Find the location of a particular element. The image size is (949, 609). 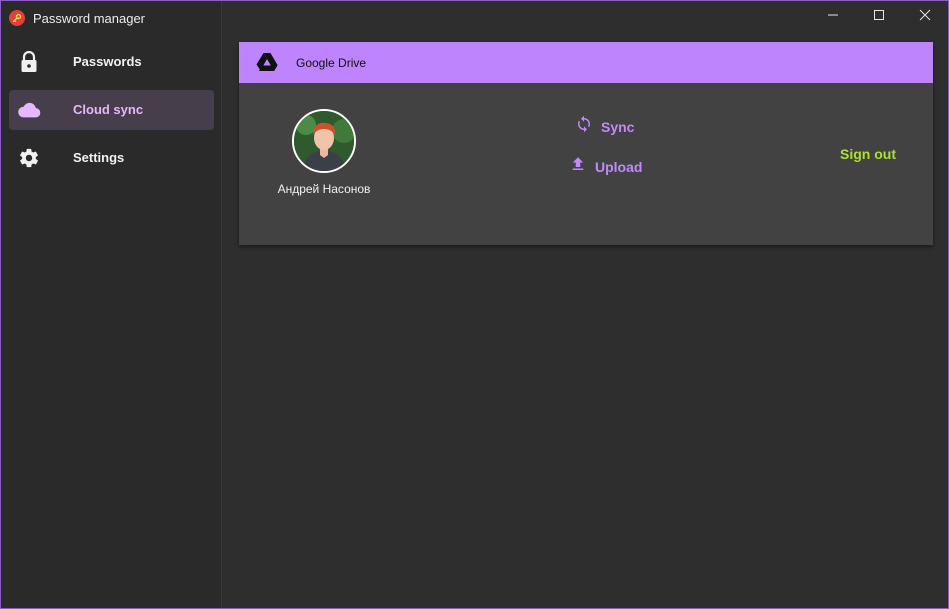

app-title: Password manager is located at coordinates (89, 18).